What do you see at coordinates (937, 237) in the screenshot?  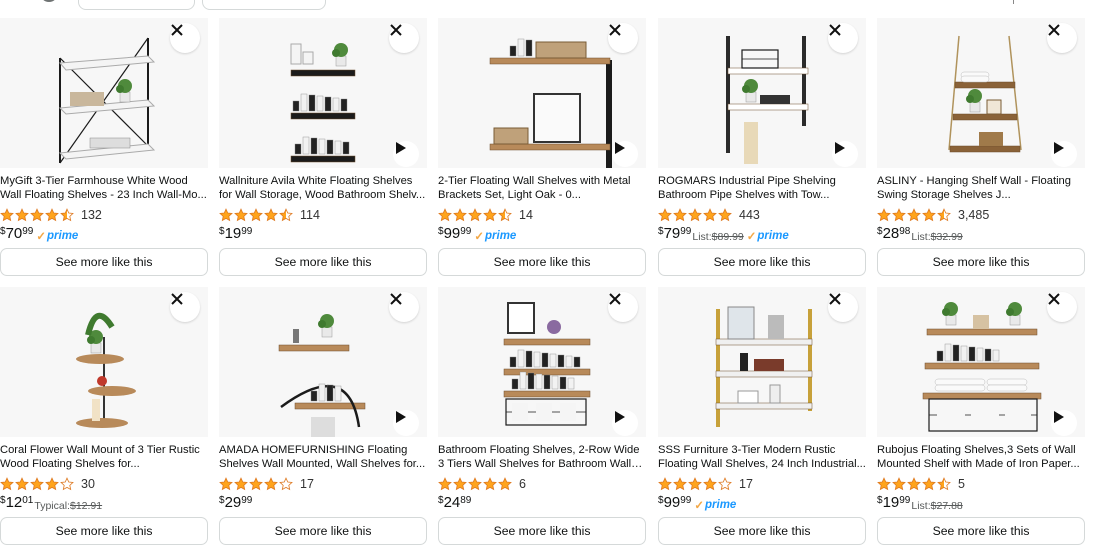 I see `list-price-label: List:$32.99` at bounding box center [937, 237].